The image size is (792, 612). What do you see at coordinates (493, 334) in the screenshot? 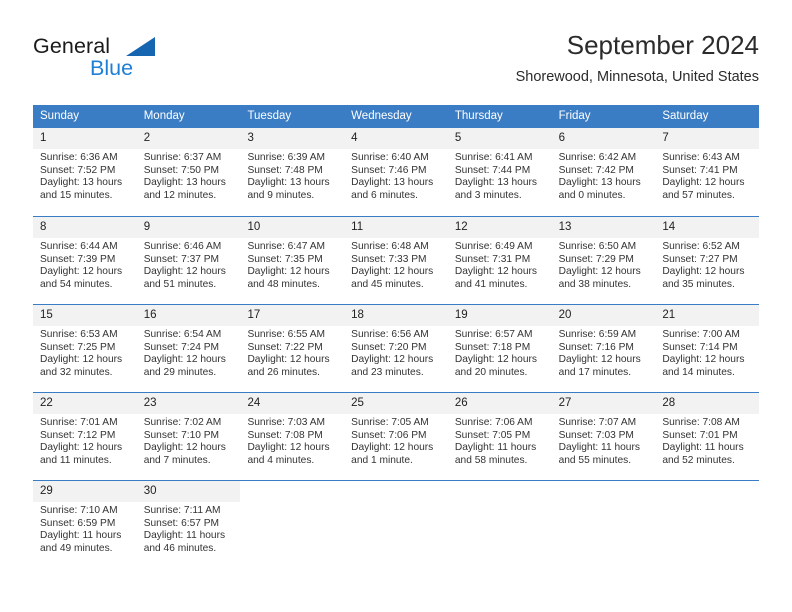
I see `day-detail-line: Sunrise: 6:57 AM` at bounding box center [493, 334].